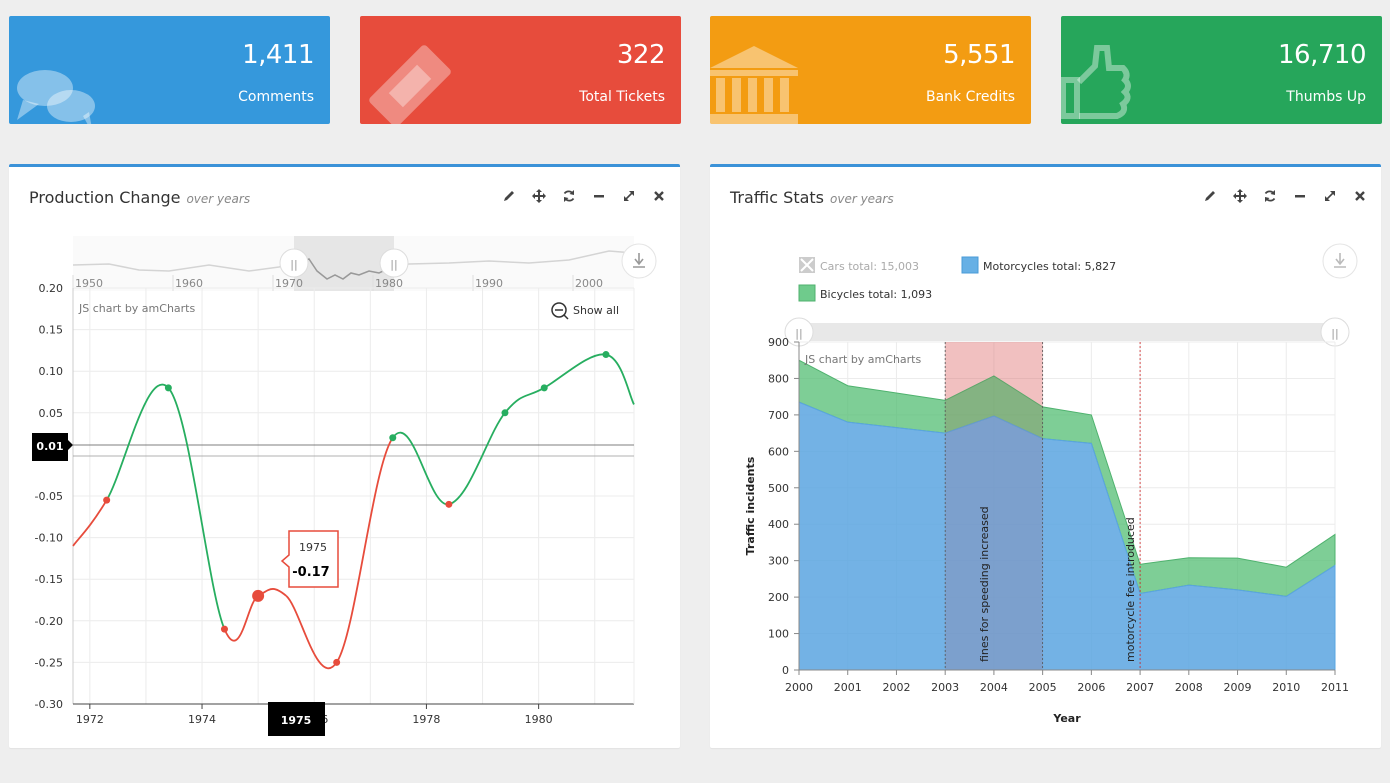 The width and height of the screenshot is (1390, 783). Describe the element at coordinates (296, 720) in the screenshot. I see `svg-text: 1975` at that location.